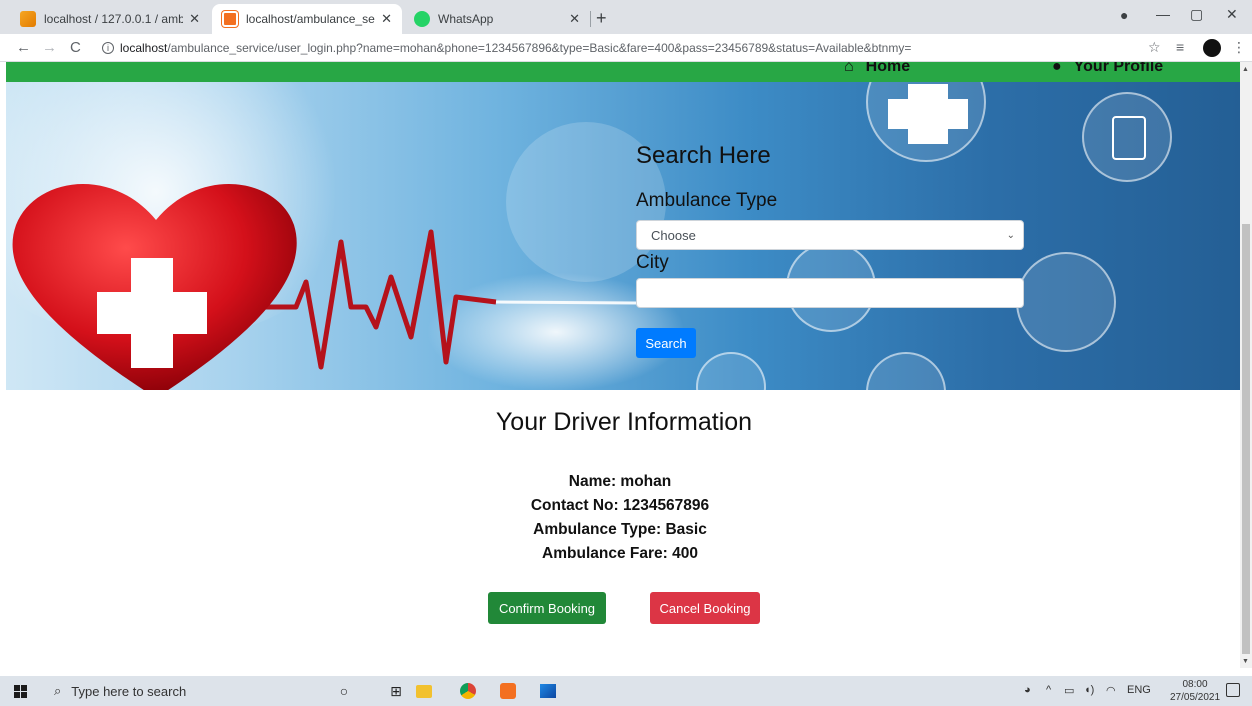 Image resolution: width=1252 pixels, height=706 pixels. What do you see at coordinates (144, 48) in the screenshot?
I see `url-host: localhost` at bounding box center [144, 48].